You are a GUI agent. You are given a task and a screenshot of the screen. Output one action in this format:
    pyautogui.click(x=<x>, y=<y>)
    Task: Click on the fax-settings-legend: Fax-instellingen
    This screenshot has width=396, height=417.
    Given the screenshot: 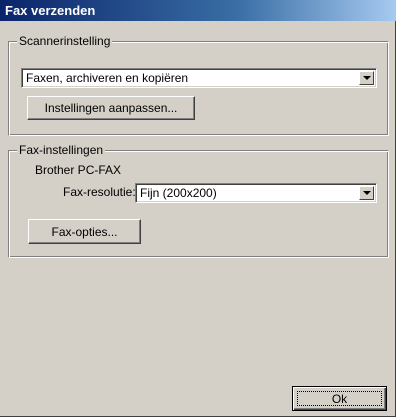 What is the action you would take?
    pyautogui.click(x=61, y=150)
    